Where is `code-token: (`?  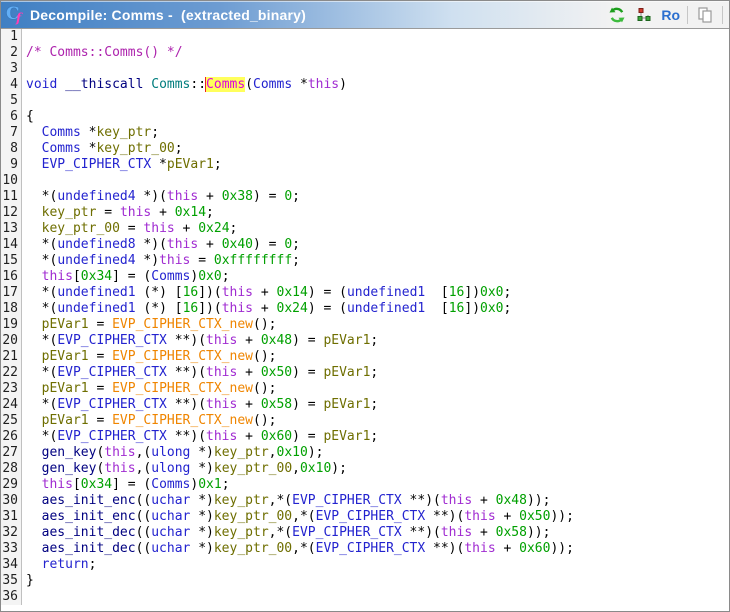 code-token: ( is located at coordinates (249, 84).